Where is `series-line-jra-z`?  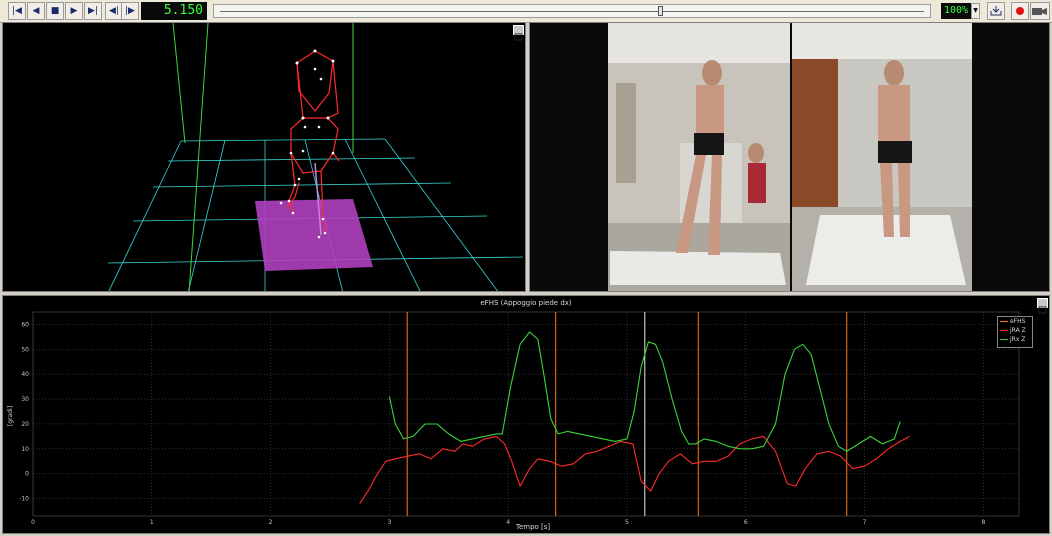
series-line-jra-z is located at coordinates (634, 469).